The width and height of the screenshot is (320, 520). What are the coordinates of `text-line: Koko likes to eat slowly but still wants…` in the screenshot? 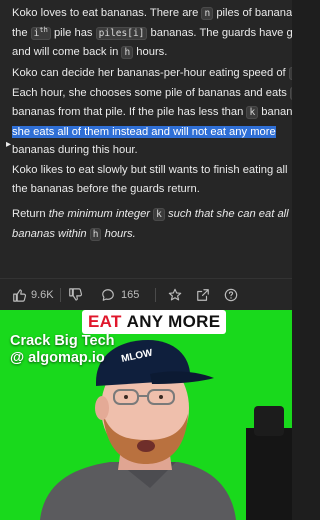 It's located at (150, 170).